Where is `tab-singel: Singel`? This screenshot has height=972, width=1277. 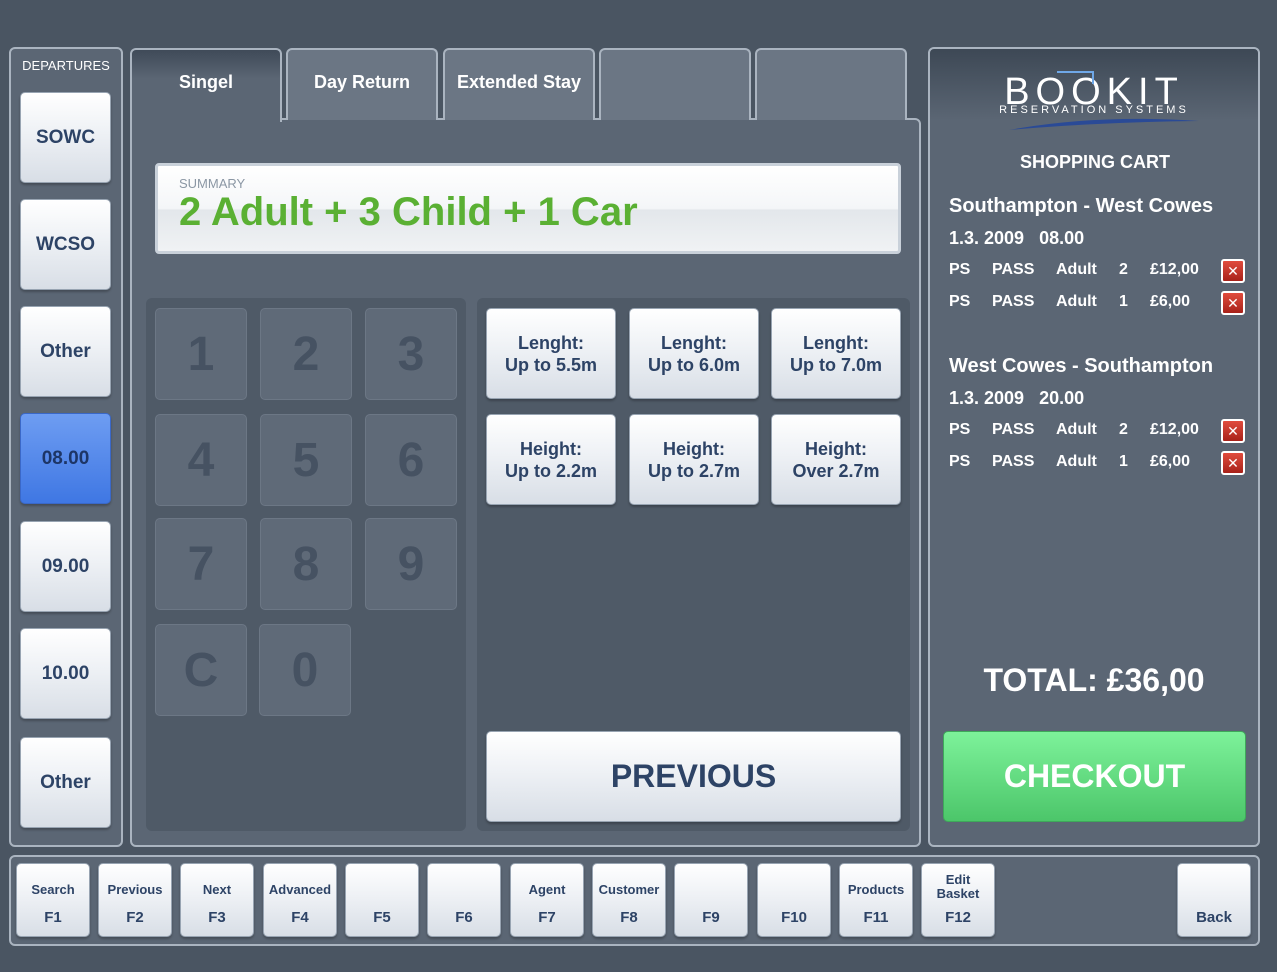 tab-singel: Singel is located at coordinates (206, 85).